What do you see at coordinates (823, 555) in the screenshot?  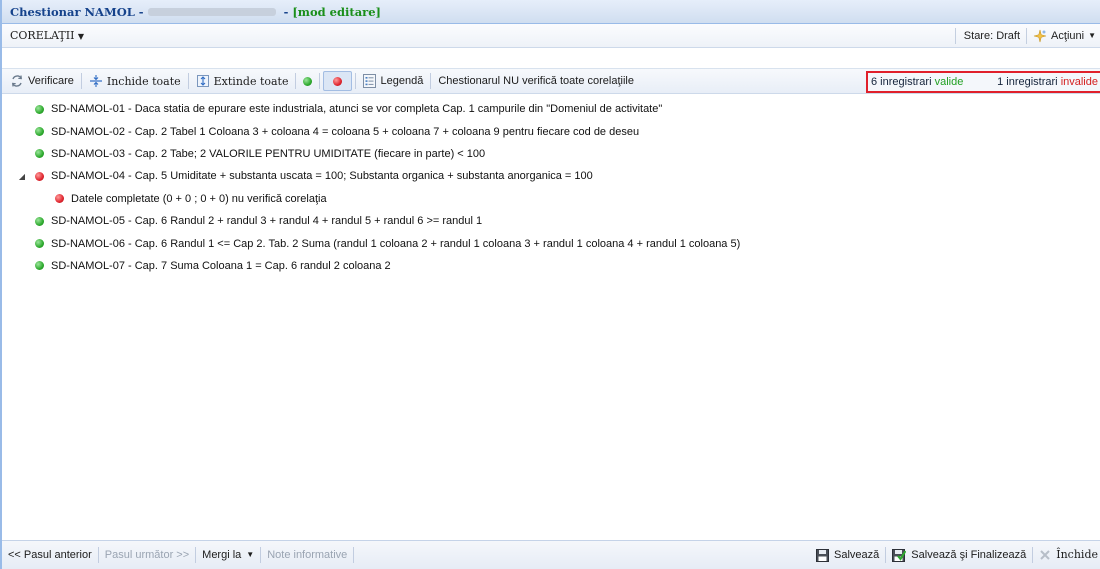 I see `floppy-disk-icon` at bounding box center [823, 555].